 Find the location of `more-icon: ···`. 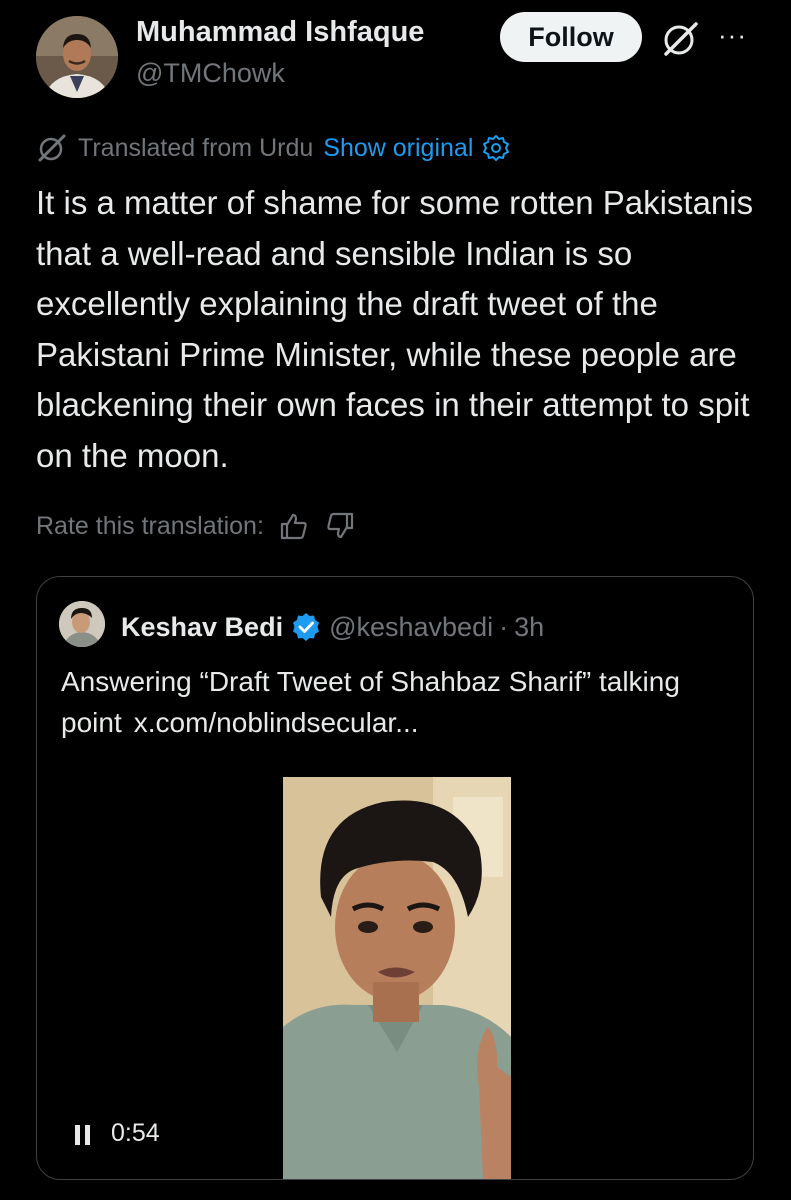

more-icon: ··· is located at coordinates (736, 35).